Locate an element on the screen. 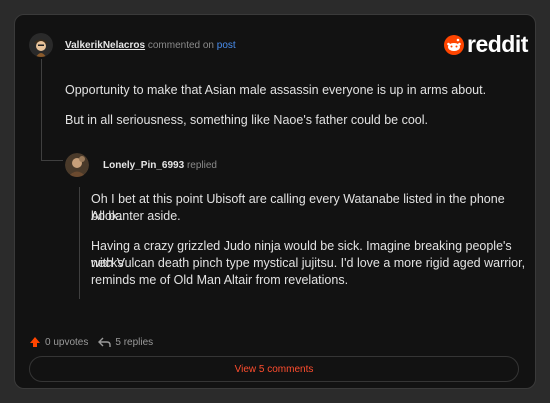  reply-header: Lonely_Pin_6993 replied is located at coordinates (160, 165).